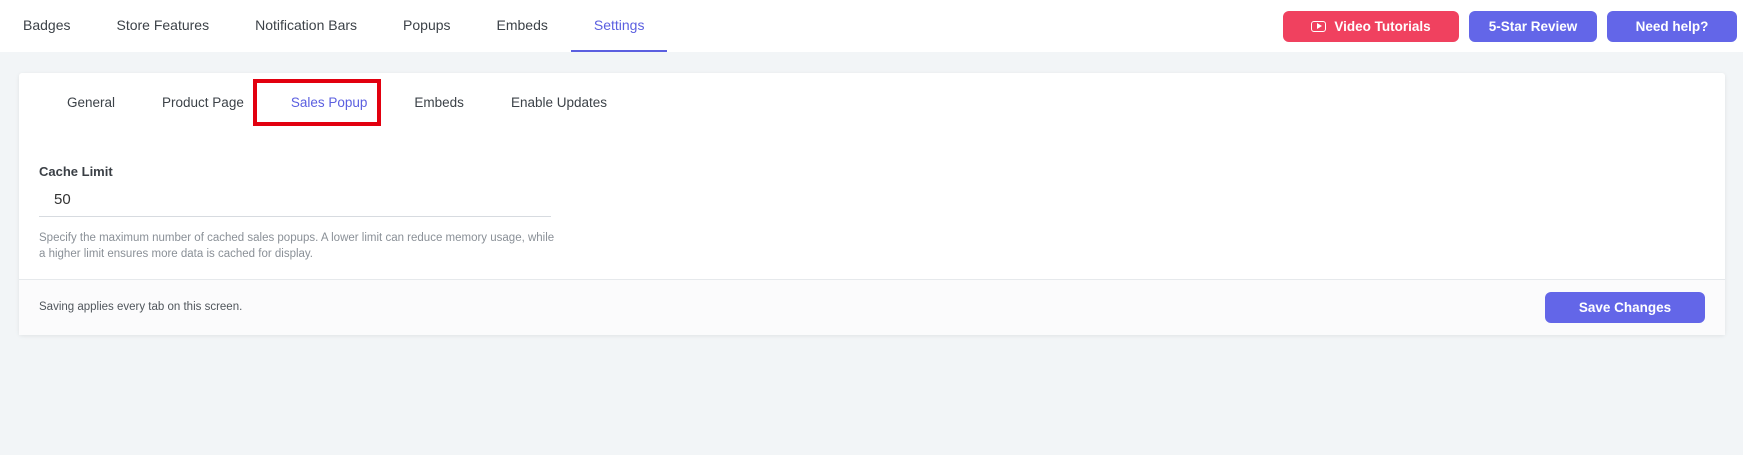 Image resolution: width=1743 pixels, height=455 pixels. What do you see at coordinates (1382, 26) in the screenshot?
I see `video-tutorials-label: Video Tutorials` at bounding box center [1382, 26].